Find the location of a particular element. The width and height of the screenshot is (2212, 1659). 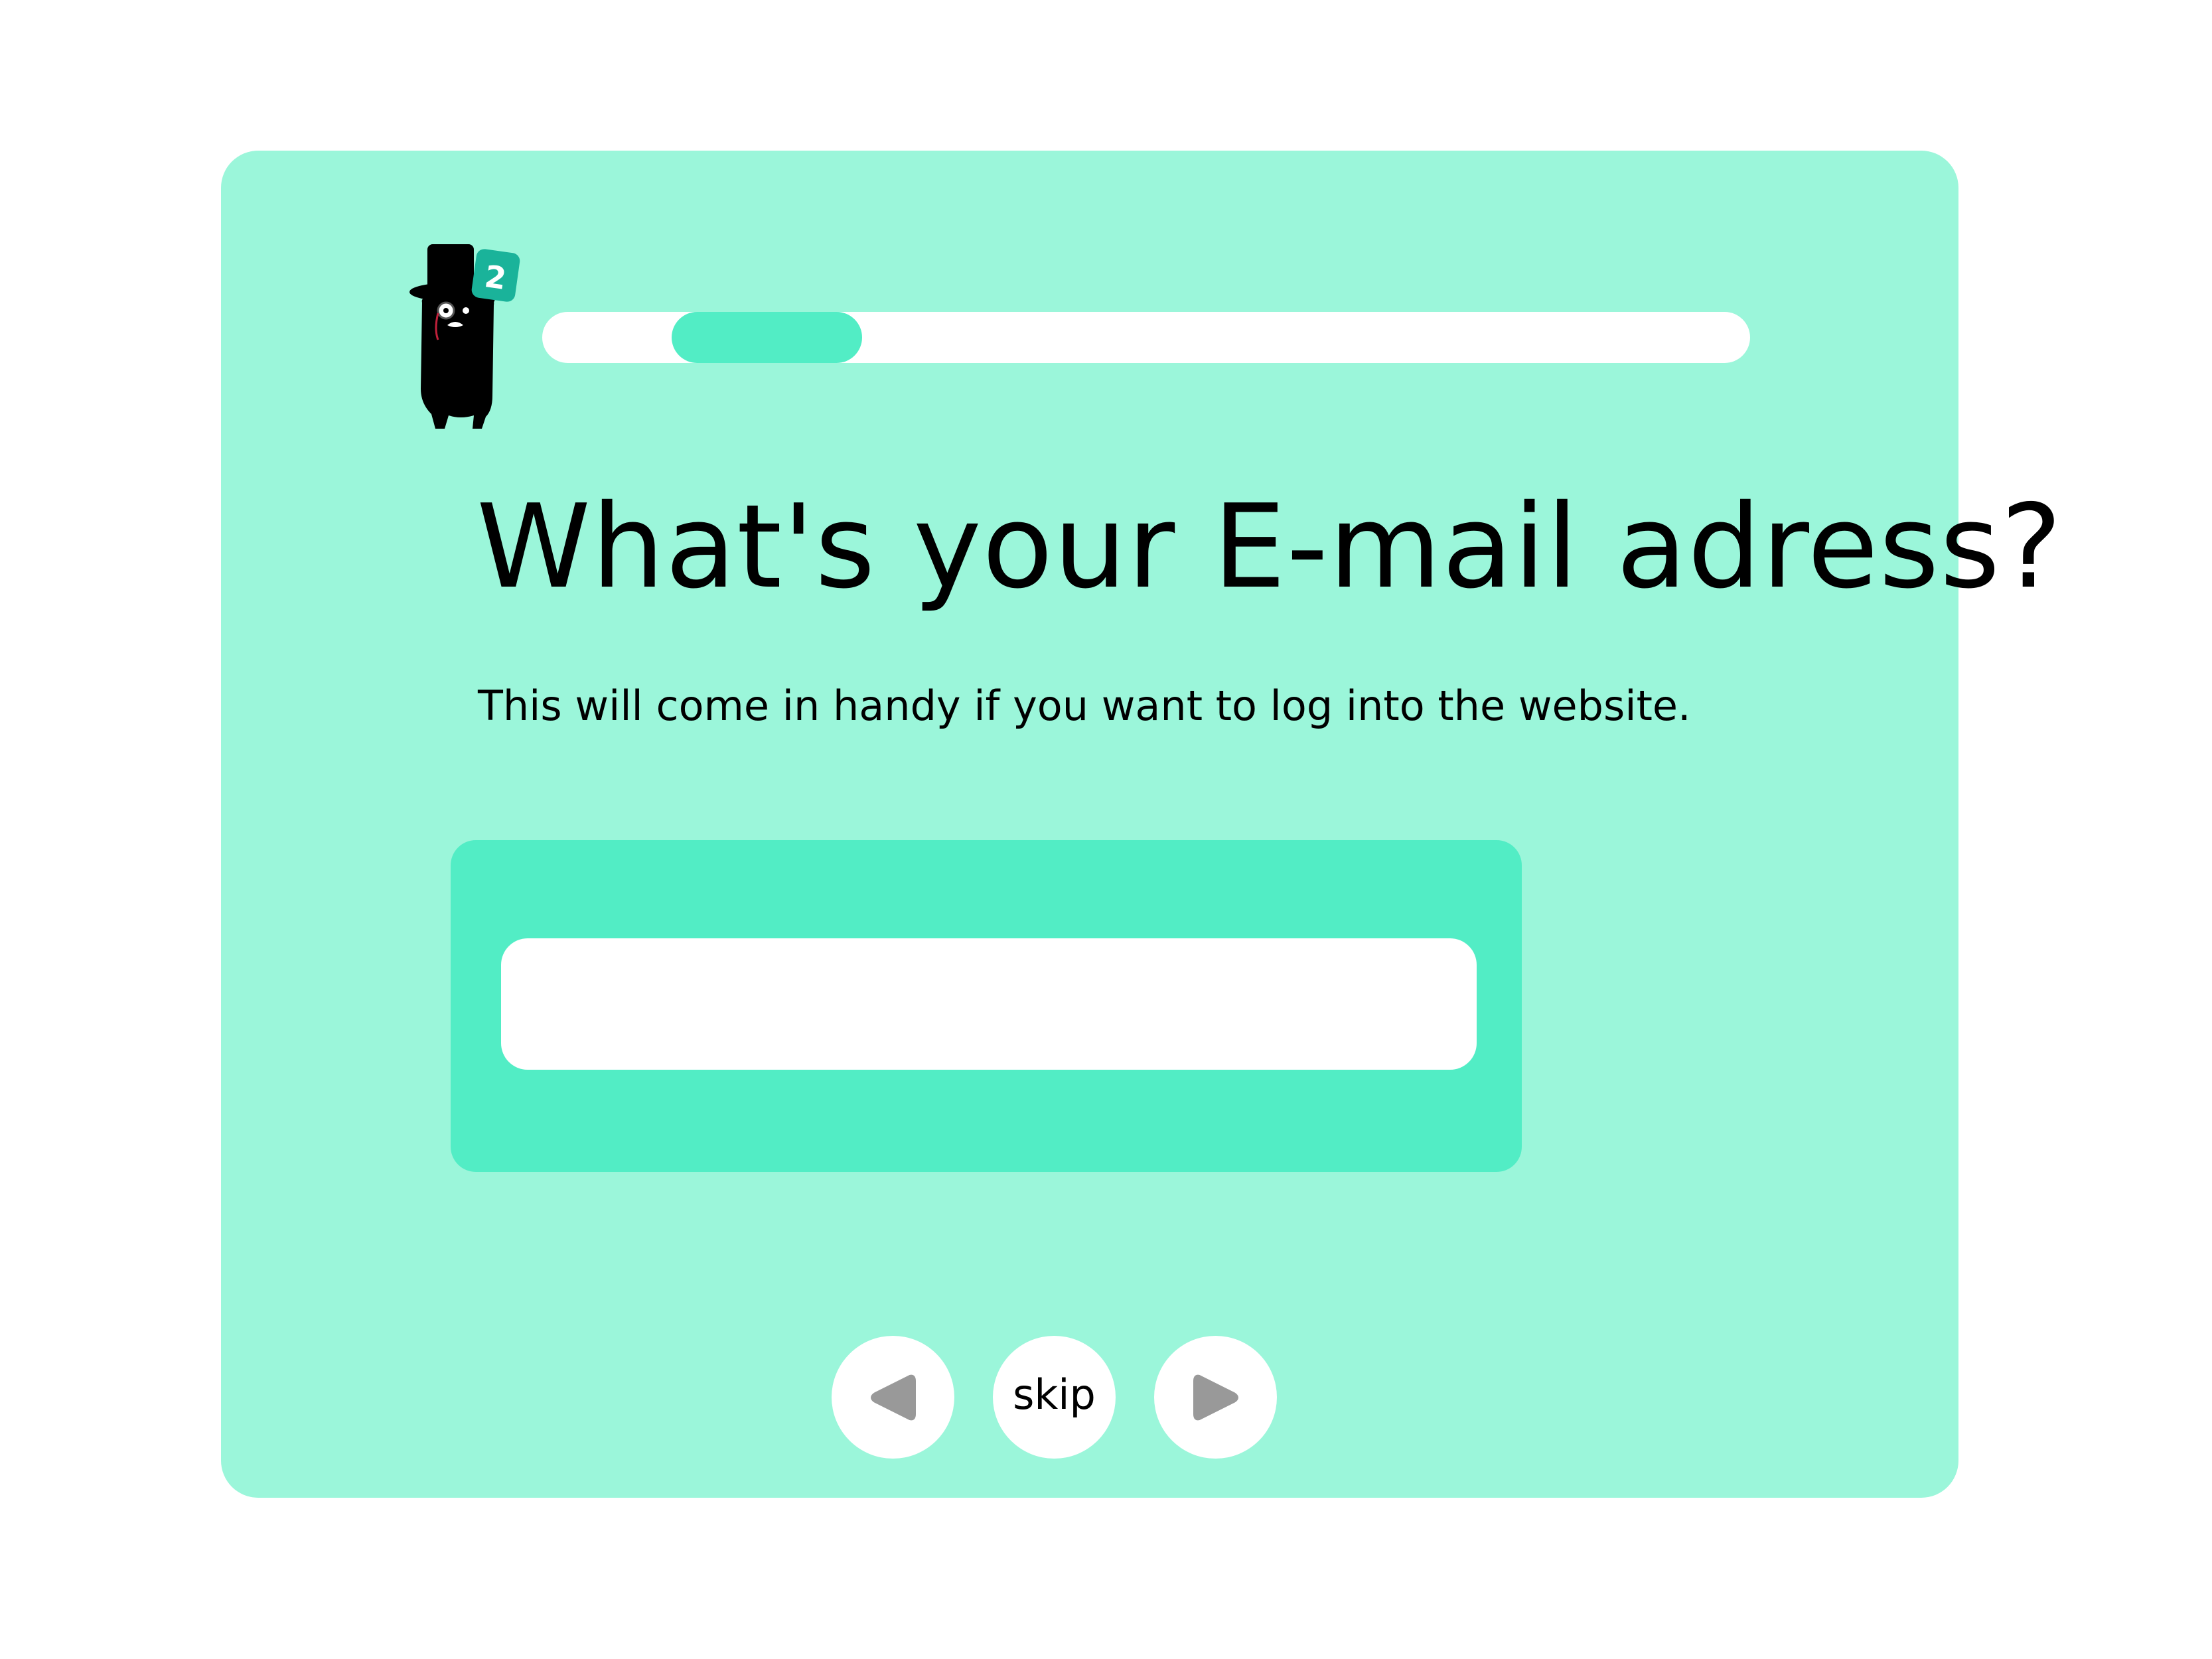

skip-button: skip is located at coordinates (1055, 1397).